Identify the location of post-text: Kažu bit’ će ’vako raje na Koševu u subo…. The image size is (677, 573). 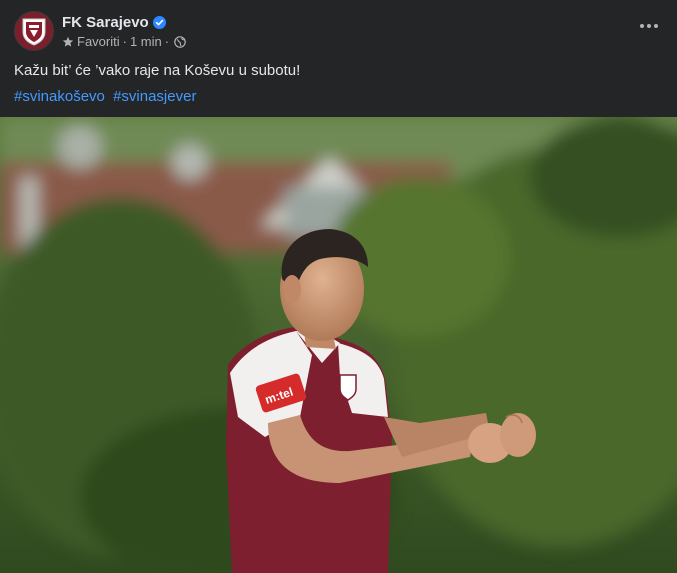
(157, 70).